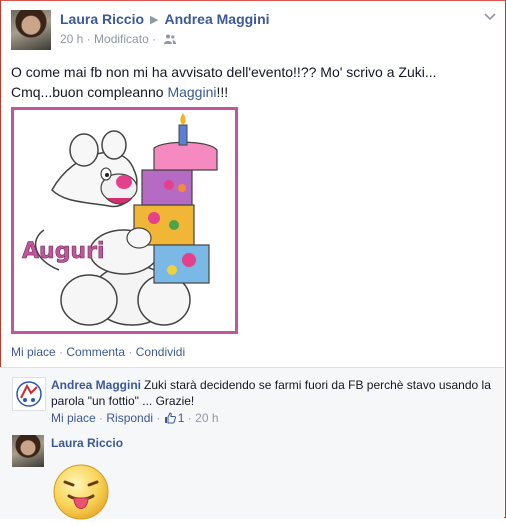 The height and width of the screenshot is (525, 506). What do you see at coordinates (251, 92) in the screenshot?
I see `post-text-line2: Cmq...buon compleanno Maggini!!!` at bounding box center [251, 92].